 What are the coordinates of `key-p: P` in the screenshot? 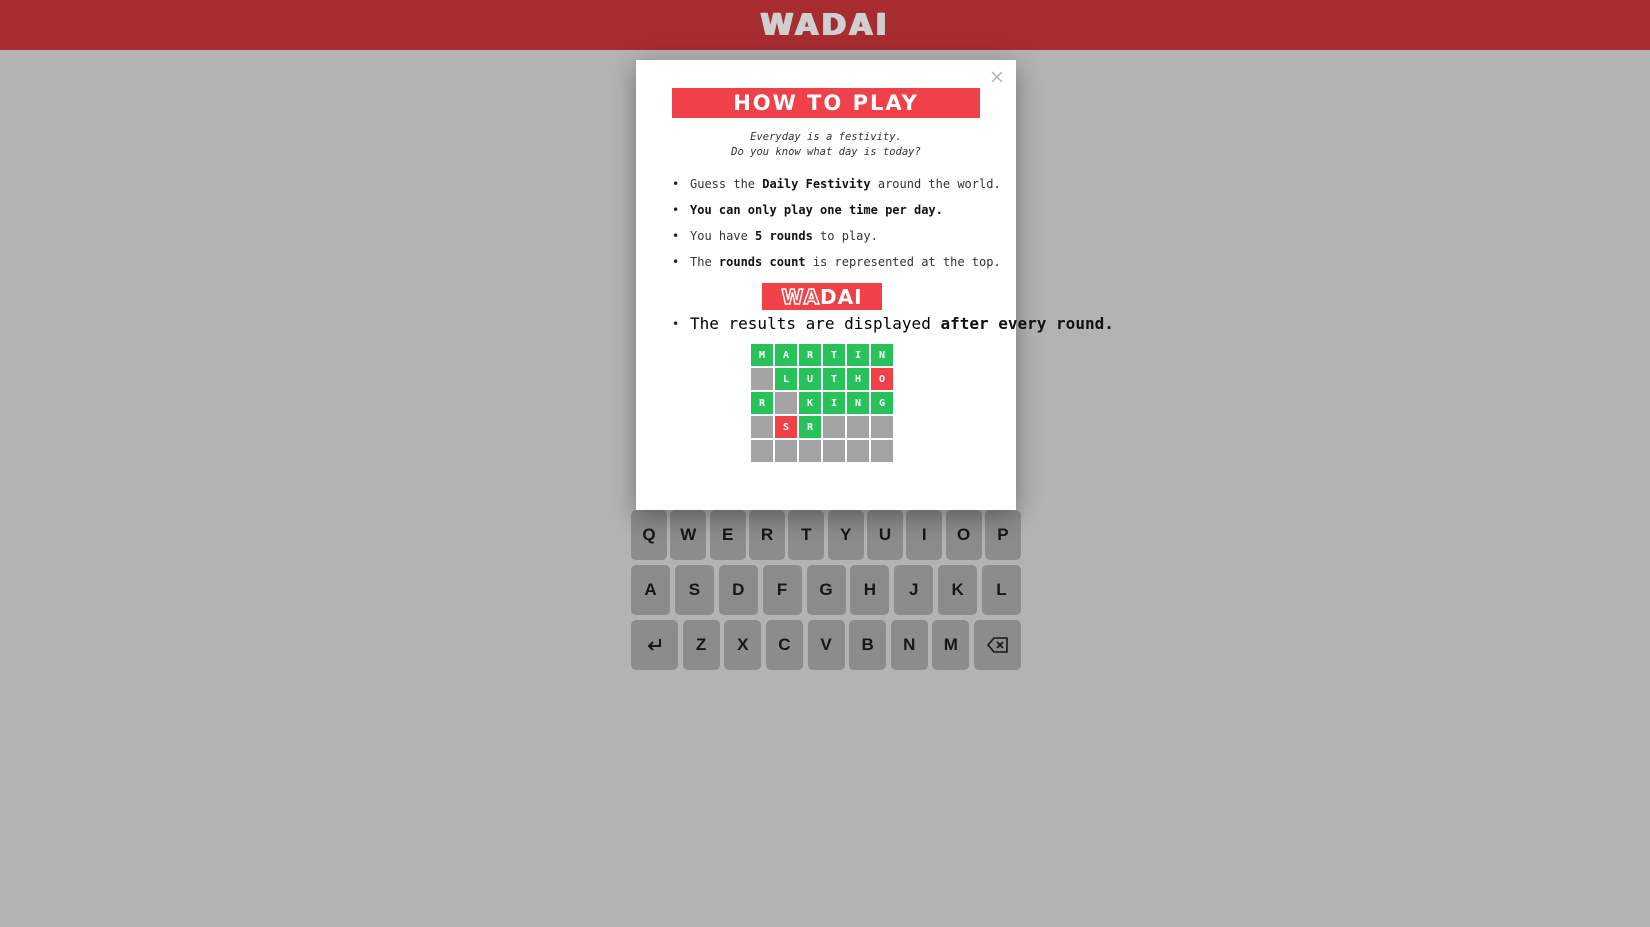 It's located at (1002, 535).